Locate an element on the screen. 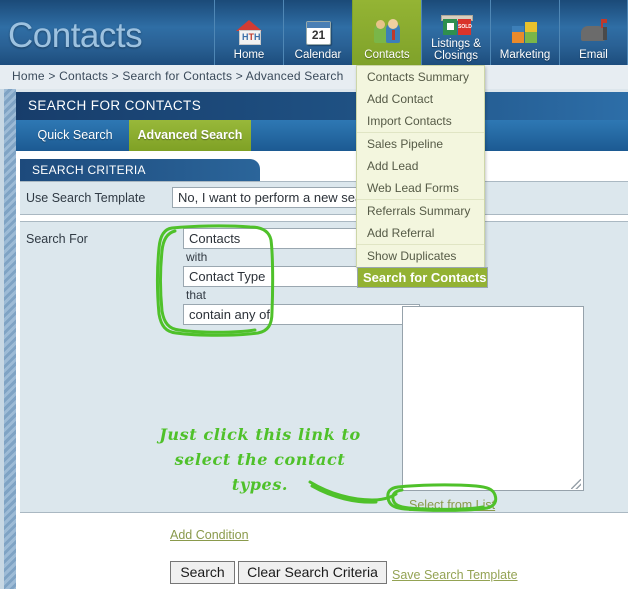 The width and height of the screenshot is (628, 589). search-criteria-header: SEARCH CRITERIA is located at coordinates (140, 170).